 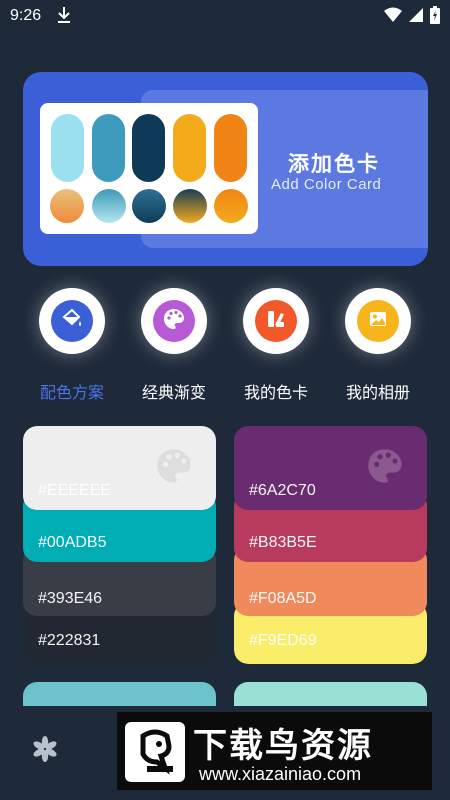 I want to click on download-icon, so click(x=64, y=17).